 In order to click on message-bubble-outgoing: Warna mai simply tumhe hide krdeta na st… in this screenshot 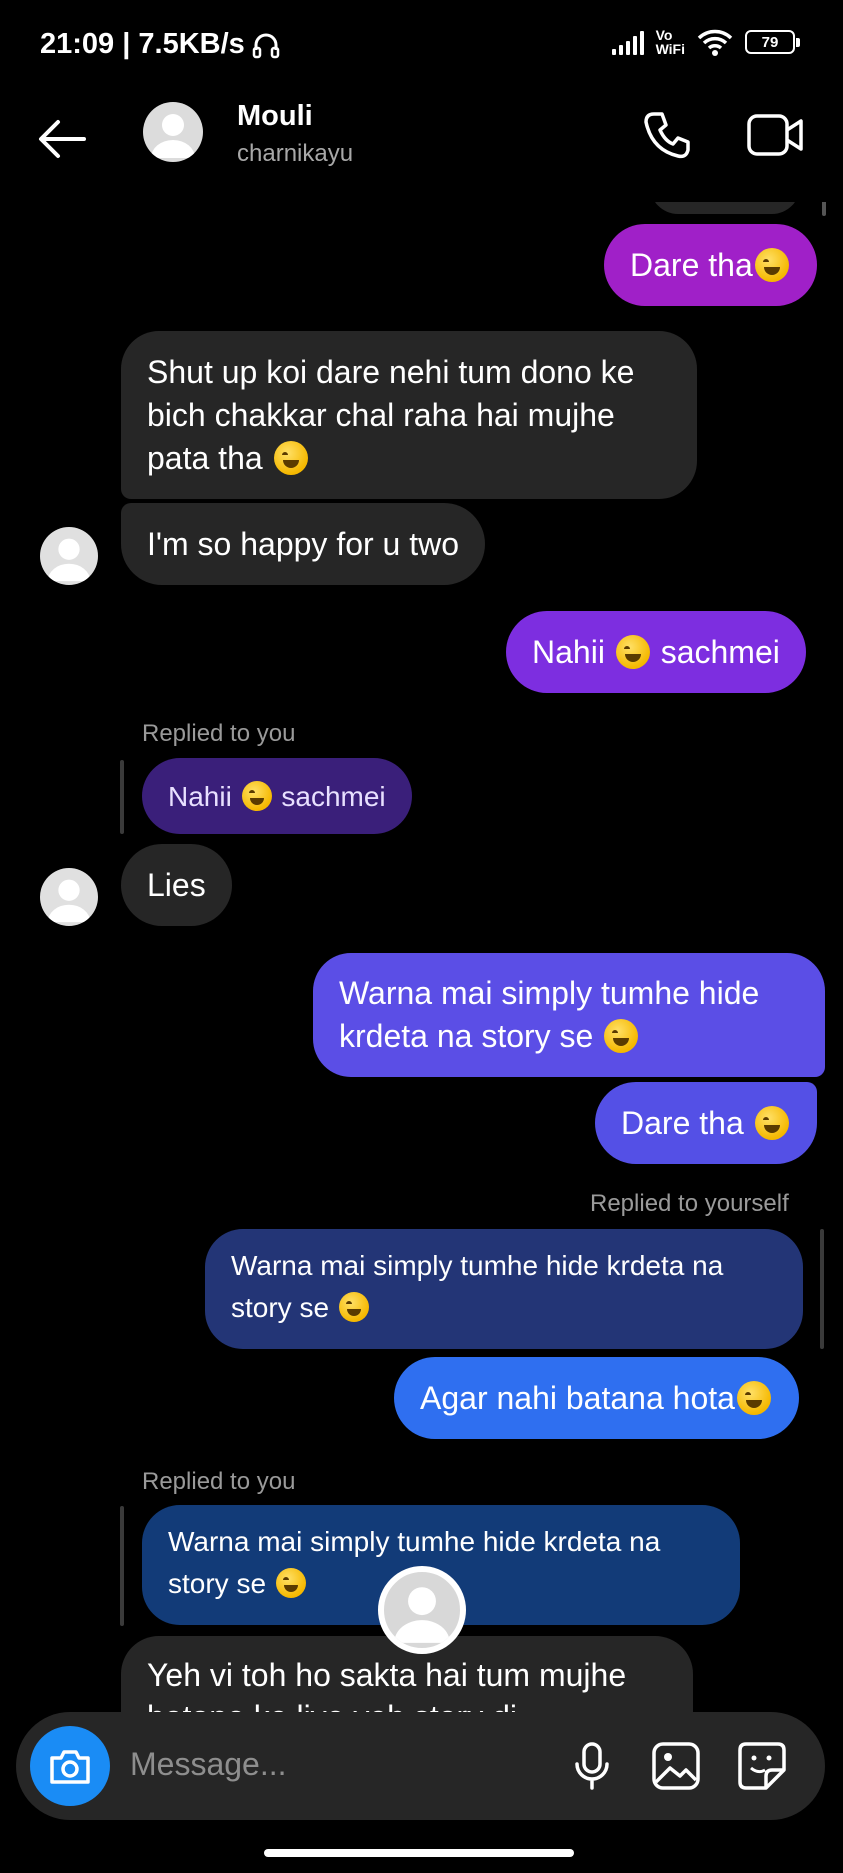, I will do `click(569, 1015)`.